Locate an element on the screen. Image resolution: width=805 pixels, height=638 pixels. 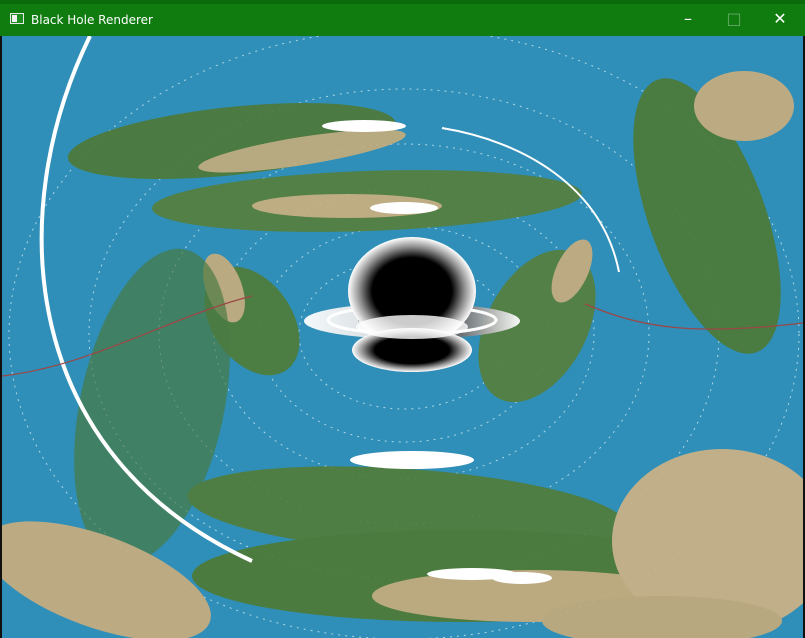
window-title: Black Hole Renderer is located at coordinates (92, 20).